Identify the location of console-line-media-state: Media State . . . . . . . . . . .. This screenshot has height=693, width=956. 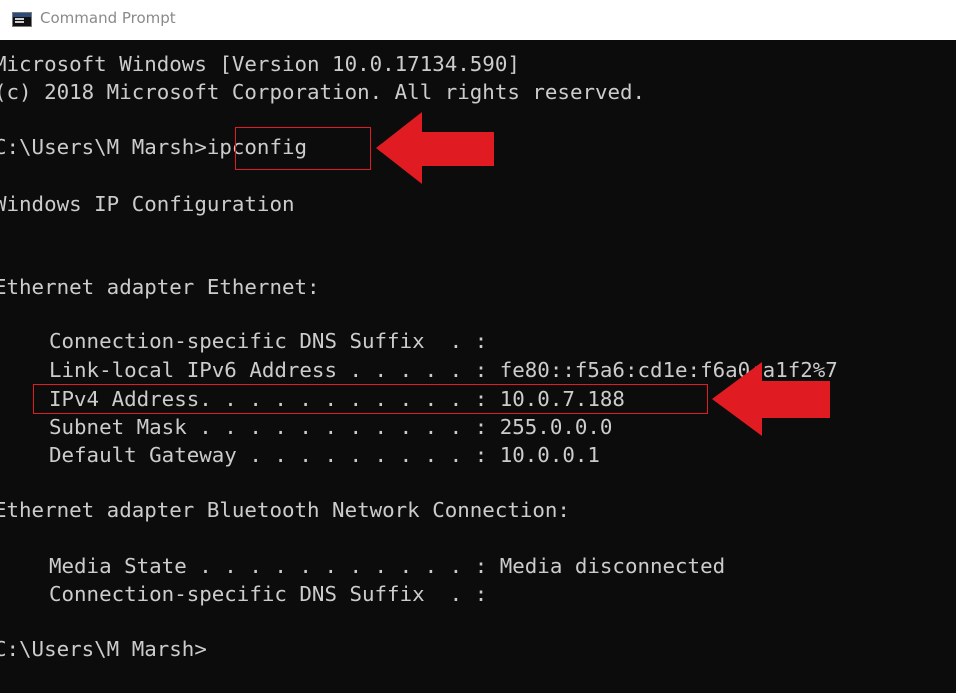
(387, 566).